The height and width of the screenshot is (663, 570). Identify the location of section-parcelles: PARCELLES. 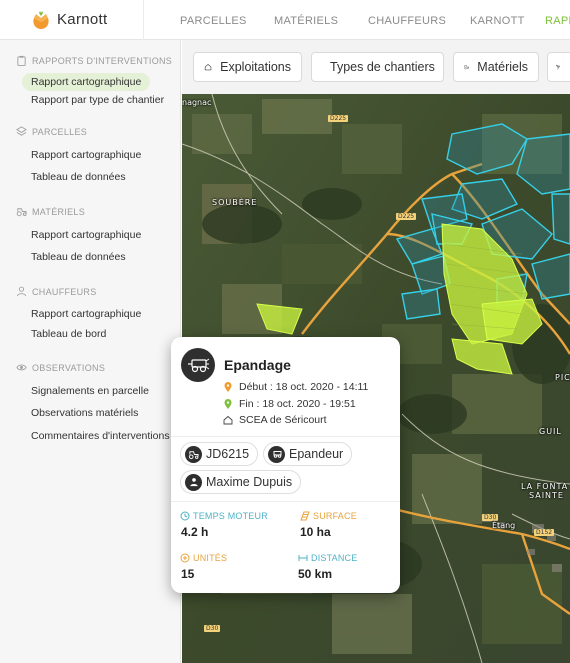
(51, 131).